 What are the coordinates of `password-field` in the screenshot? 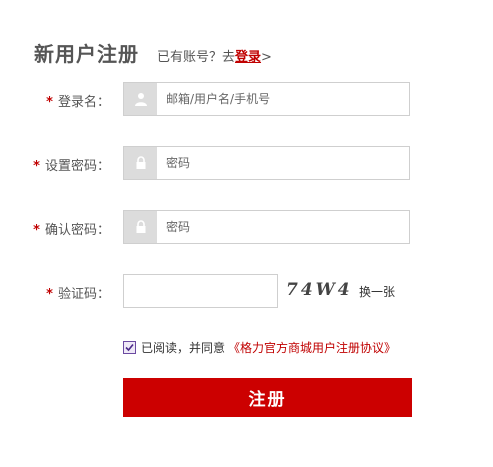 It's located at (267, 163).